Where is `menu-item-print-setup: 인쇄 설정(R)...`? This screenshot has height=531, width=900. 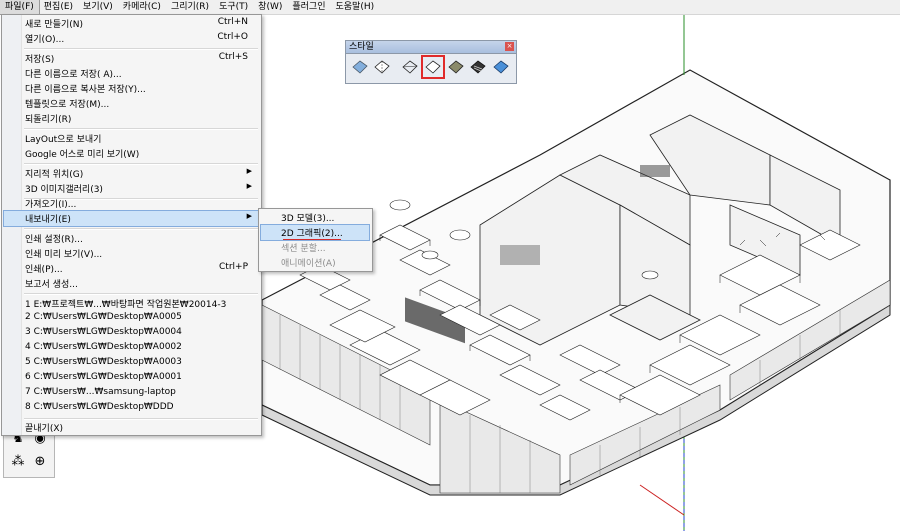
menu-item-print-setup: 인쇄 설정(R)... is located at coordinates (131, 238).